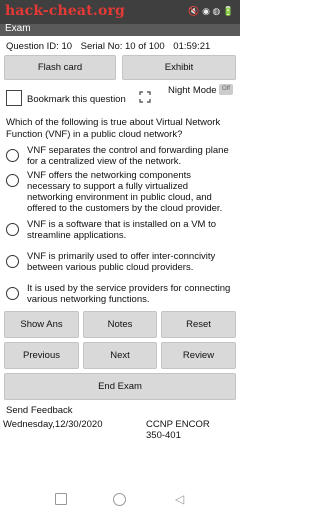 The image size is (320, 516). What do you see at coordinates (122, 46) in the screenshot?
I see `serial-number: Serial No: 10 of 100` at bounding box center [122, 46].